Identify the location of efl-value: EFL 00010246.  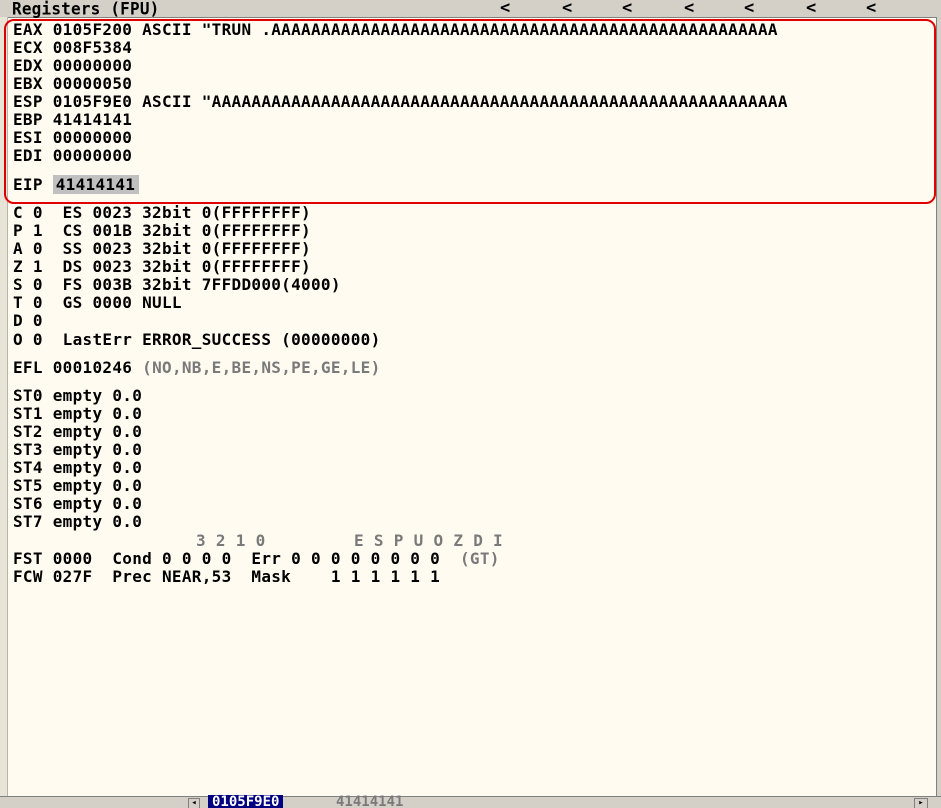
(73, 367).